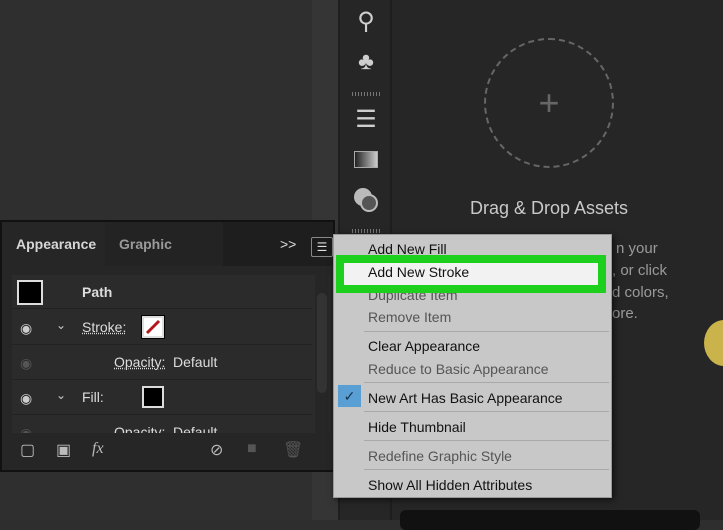 The image size is (723, 530). I want to click on path-thumbnail, so click(30, 292).